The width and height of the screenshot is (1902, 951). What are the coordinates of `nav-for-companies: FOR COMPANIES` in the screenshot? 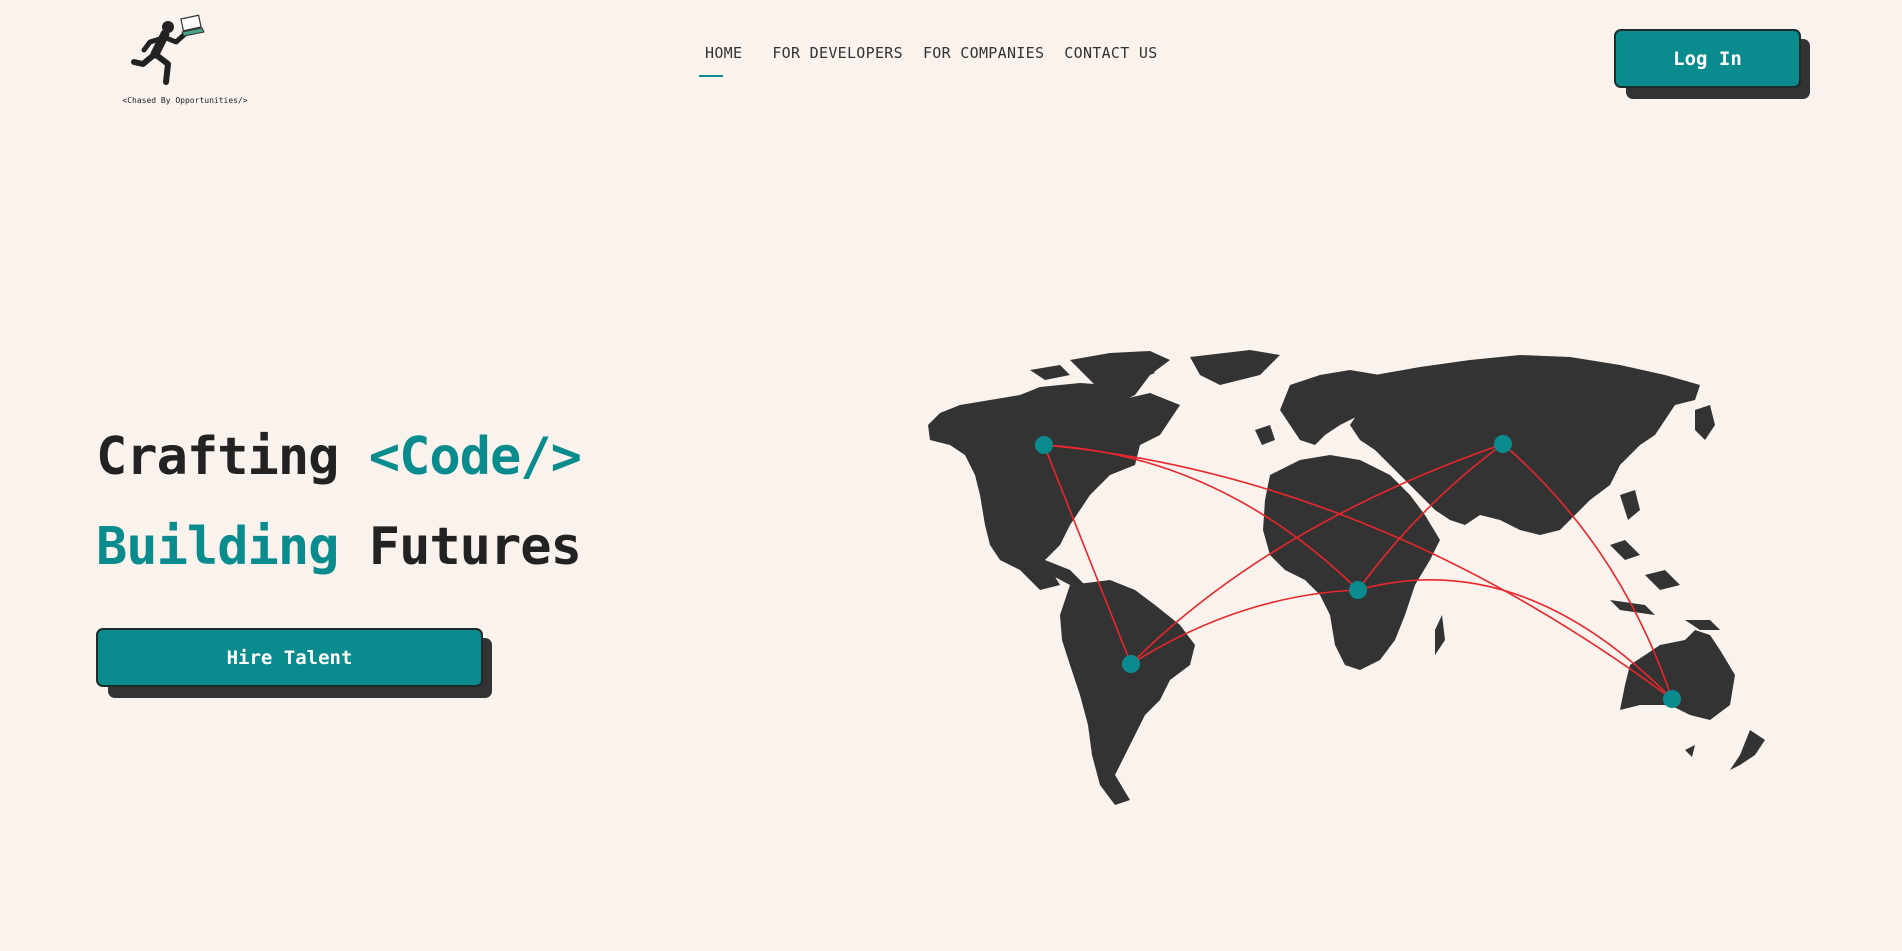 It's located at (983, 53).